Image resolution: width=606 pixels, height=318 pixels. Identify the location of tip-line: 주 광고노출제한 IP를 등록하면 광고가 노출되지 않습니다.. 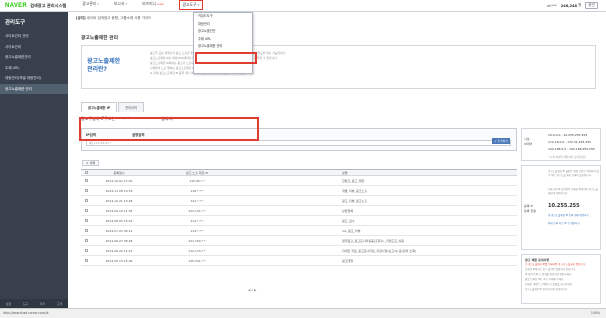
(555, 264).